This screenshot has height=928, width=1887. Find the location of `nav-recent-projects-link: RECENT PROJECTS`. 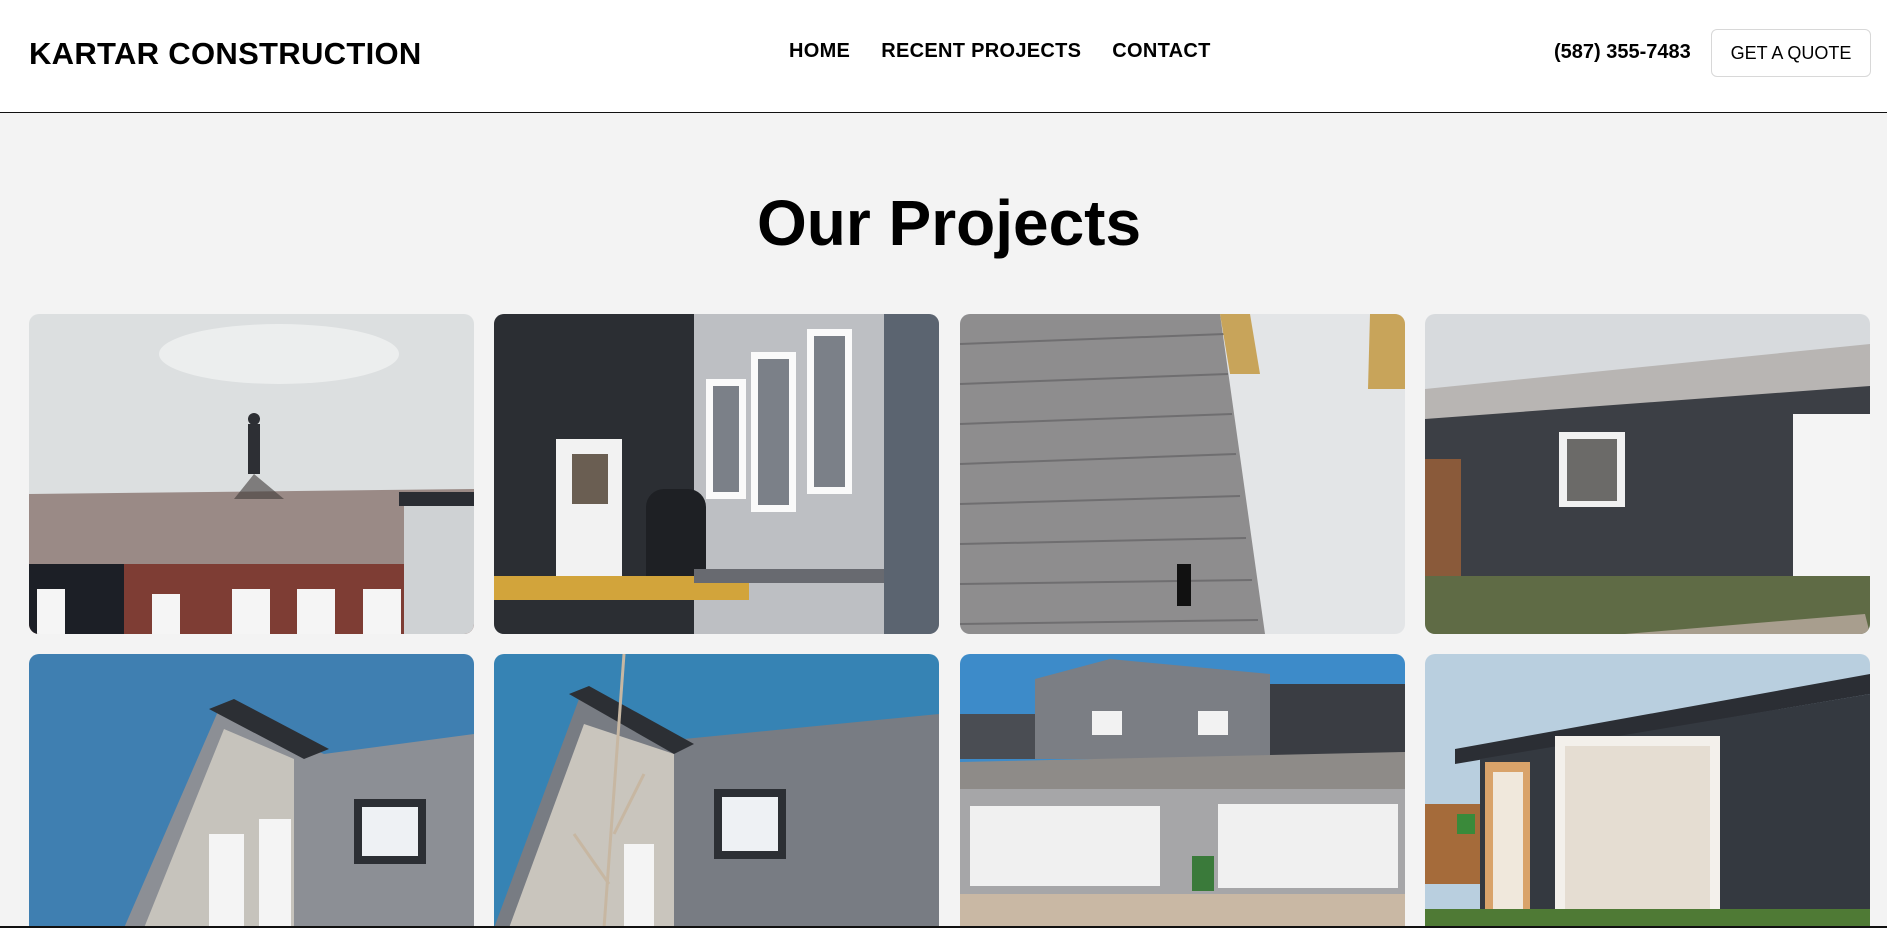

nav-recent-projects-link: RECENT PROJECTS is located at coordinates (981, 51).